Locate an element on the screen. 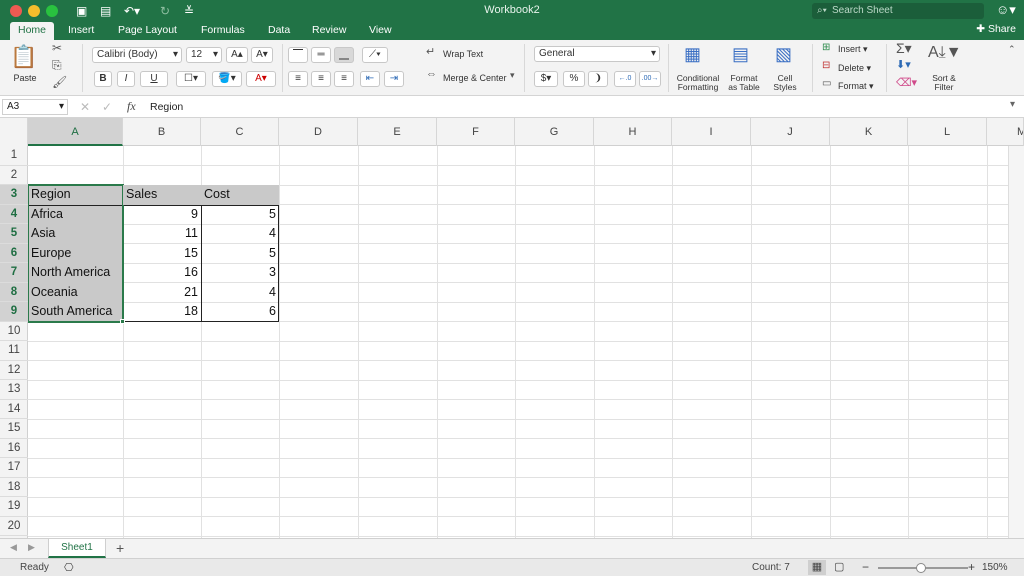 The height and width of the screenshot is (576, 1024). tab-formulas: Formulas is located at coordinates (223, 31).